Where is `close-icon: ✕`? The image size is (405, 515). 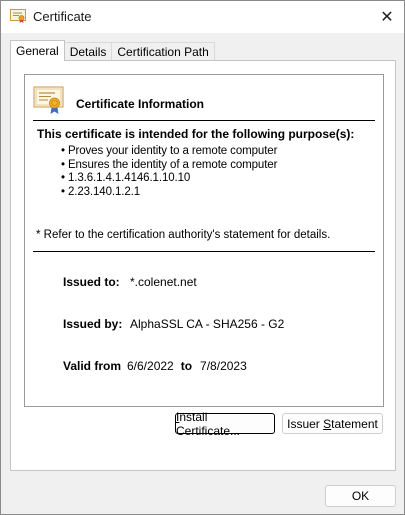
close-icon: ✕ is located at coordinates (387, 17).